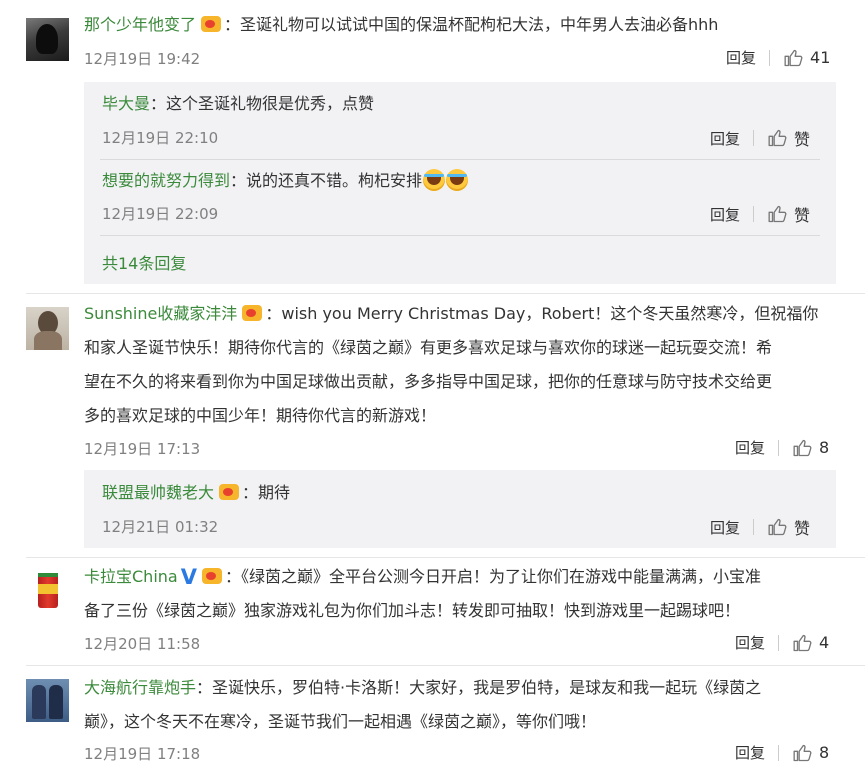 The image size is (865, 776). I want to click on comment-line: 巅》，这个冬天不在寒冷，圣诞节我们一起相遇《绿茵之巅》，等你们哦！, so click(340, 721).